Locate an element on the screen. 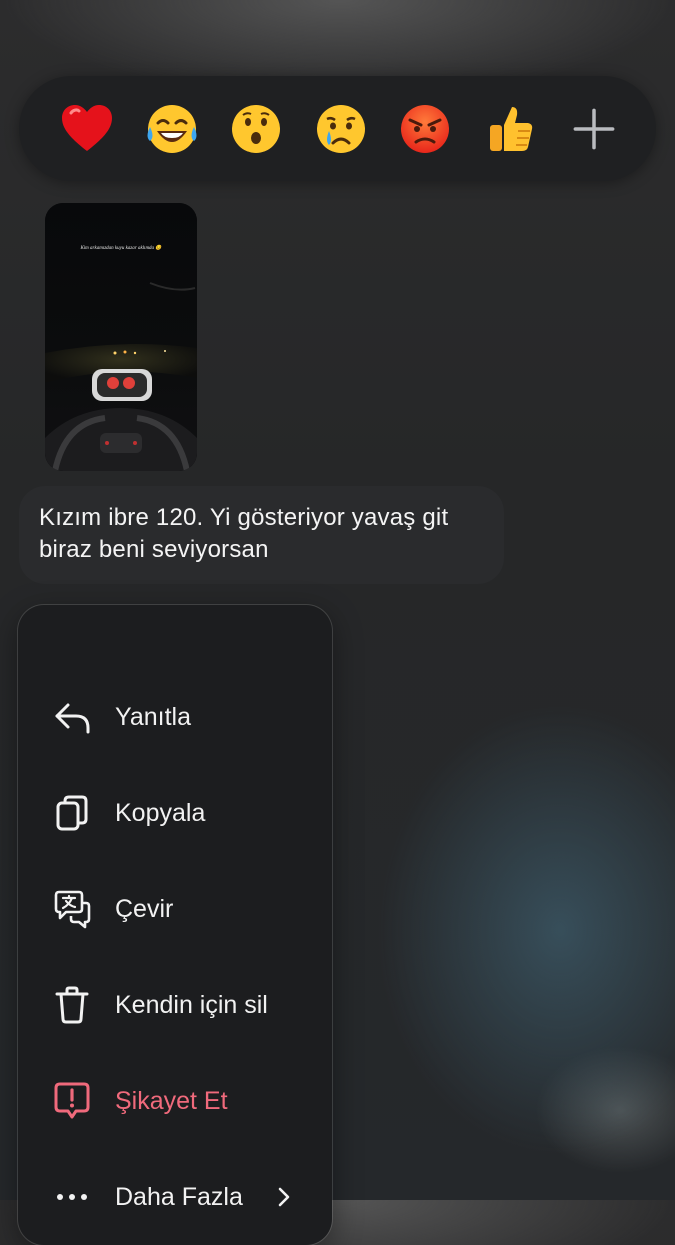 This screenshot has height=1245, width=675. surprised-face-emoji-icon is located at coordinates (256, 128).